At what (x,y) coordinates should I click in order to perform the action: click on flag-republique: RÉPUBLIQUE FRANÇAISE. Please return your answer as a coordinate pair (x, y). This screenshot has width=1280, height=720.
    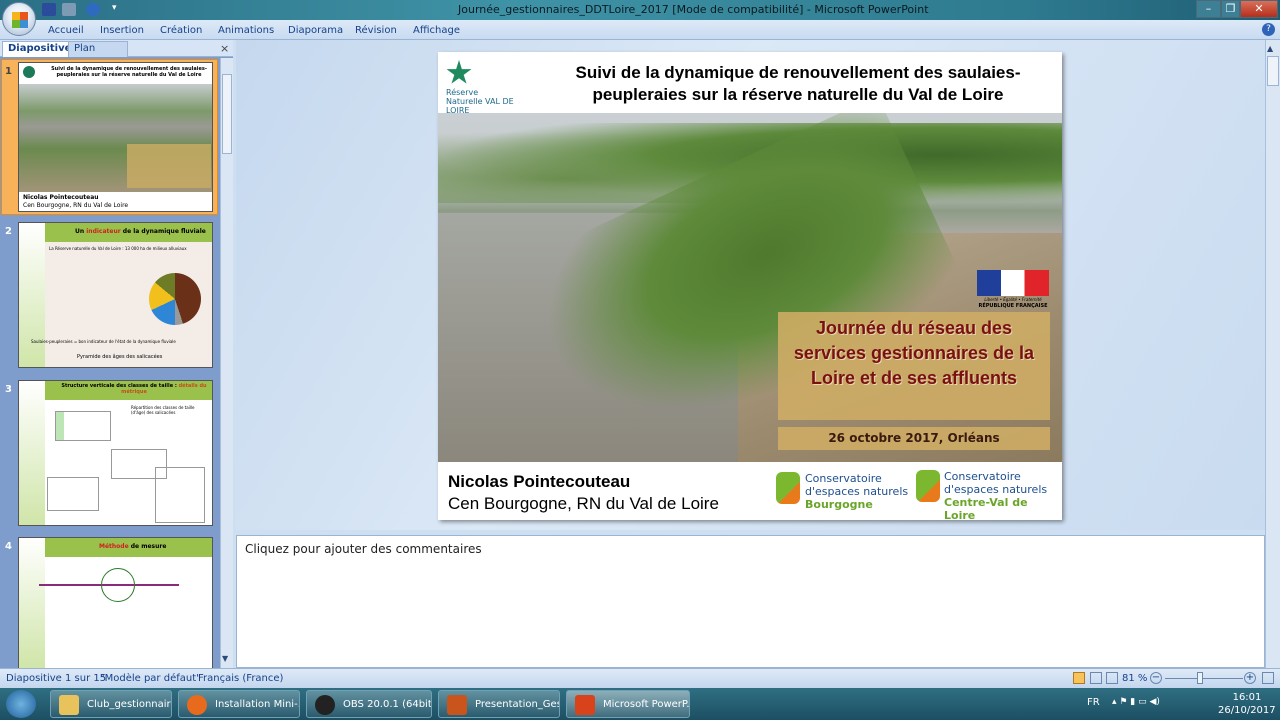
    Looking at the image, I should click on (1013, 306).